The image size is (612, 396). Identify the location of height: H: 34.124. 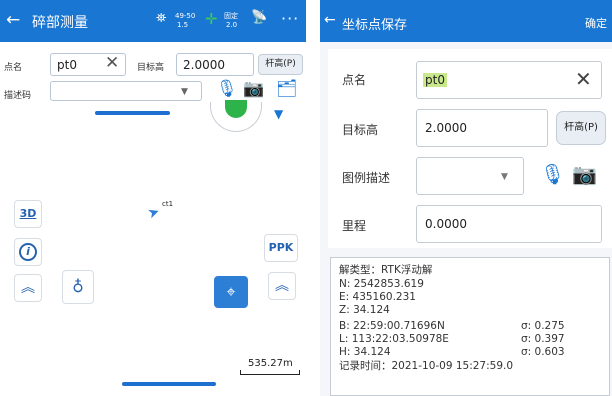
(365, 352).